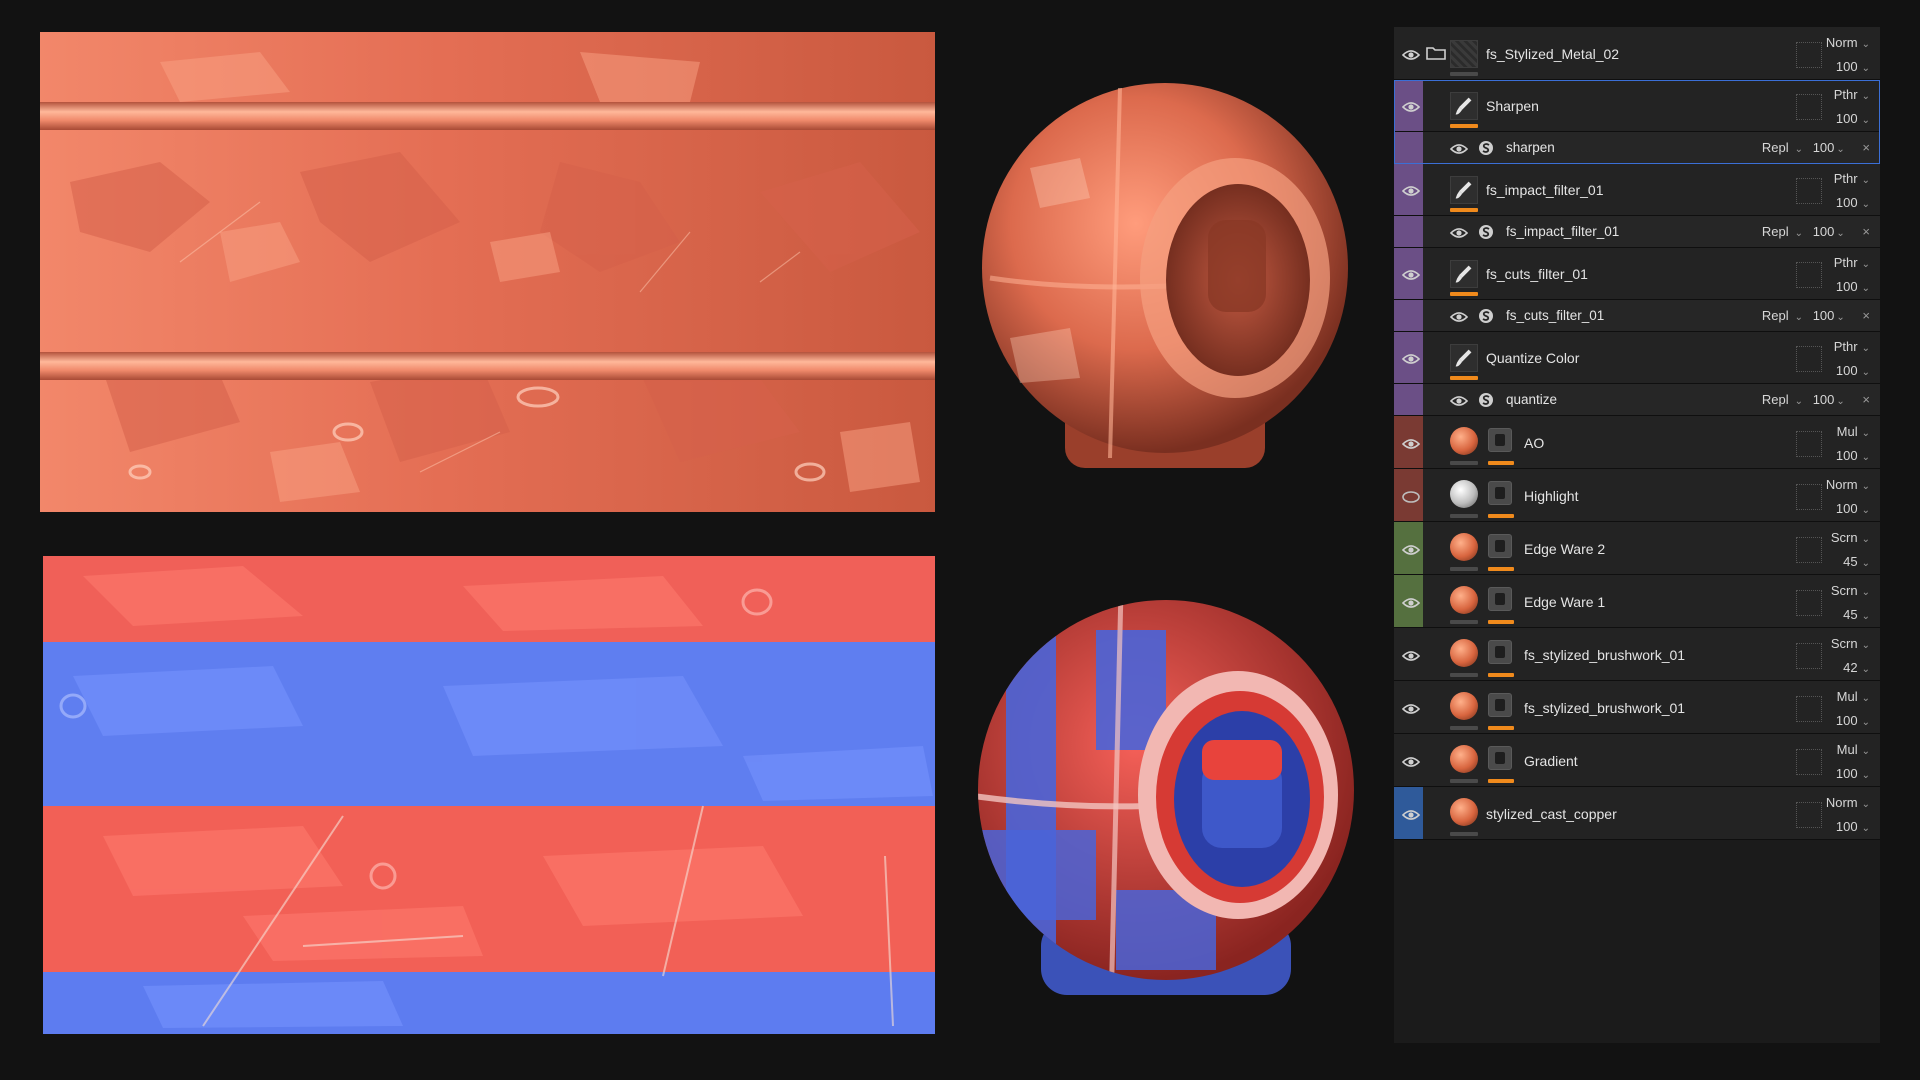  I want to click on layer-row: fs_stylized_brushwork_01 Scrn ⌄ 42 ⌄, so click(1637, 654).